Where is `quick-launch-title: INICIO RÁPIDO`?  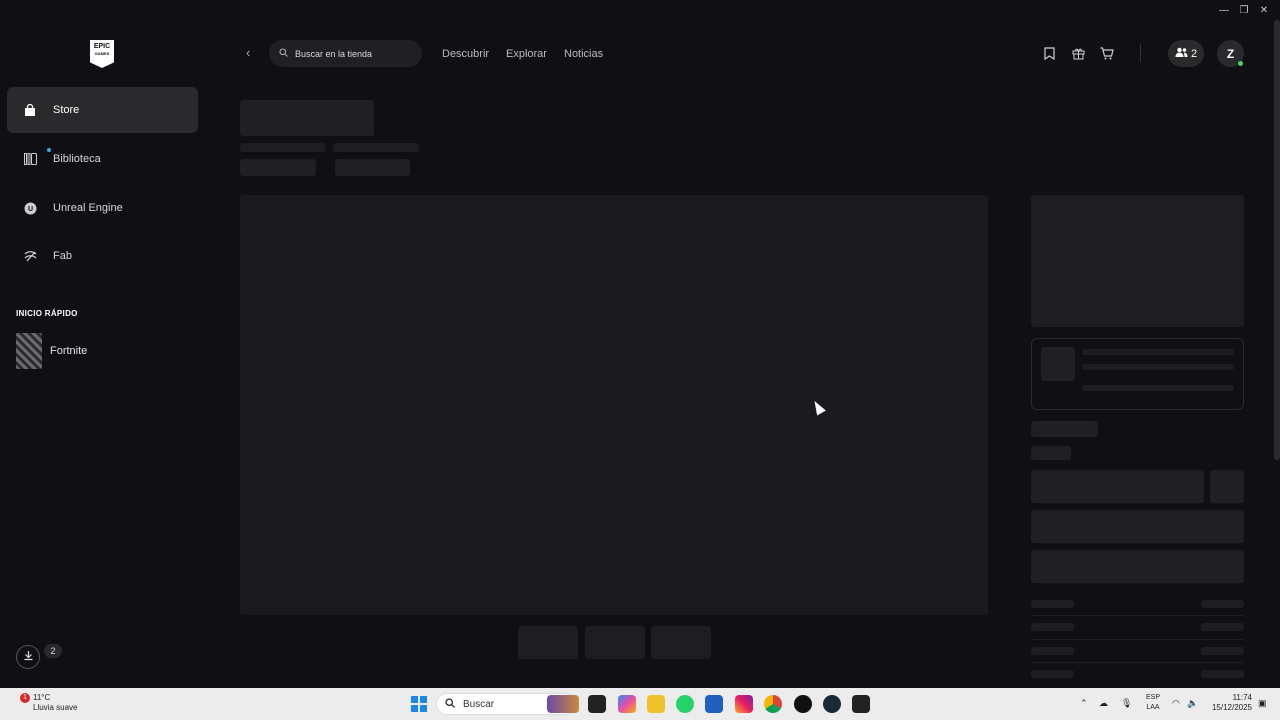
quick-launch-title: INICIO RÁPIDO is located at coordinates (47, 313).